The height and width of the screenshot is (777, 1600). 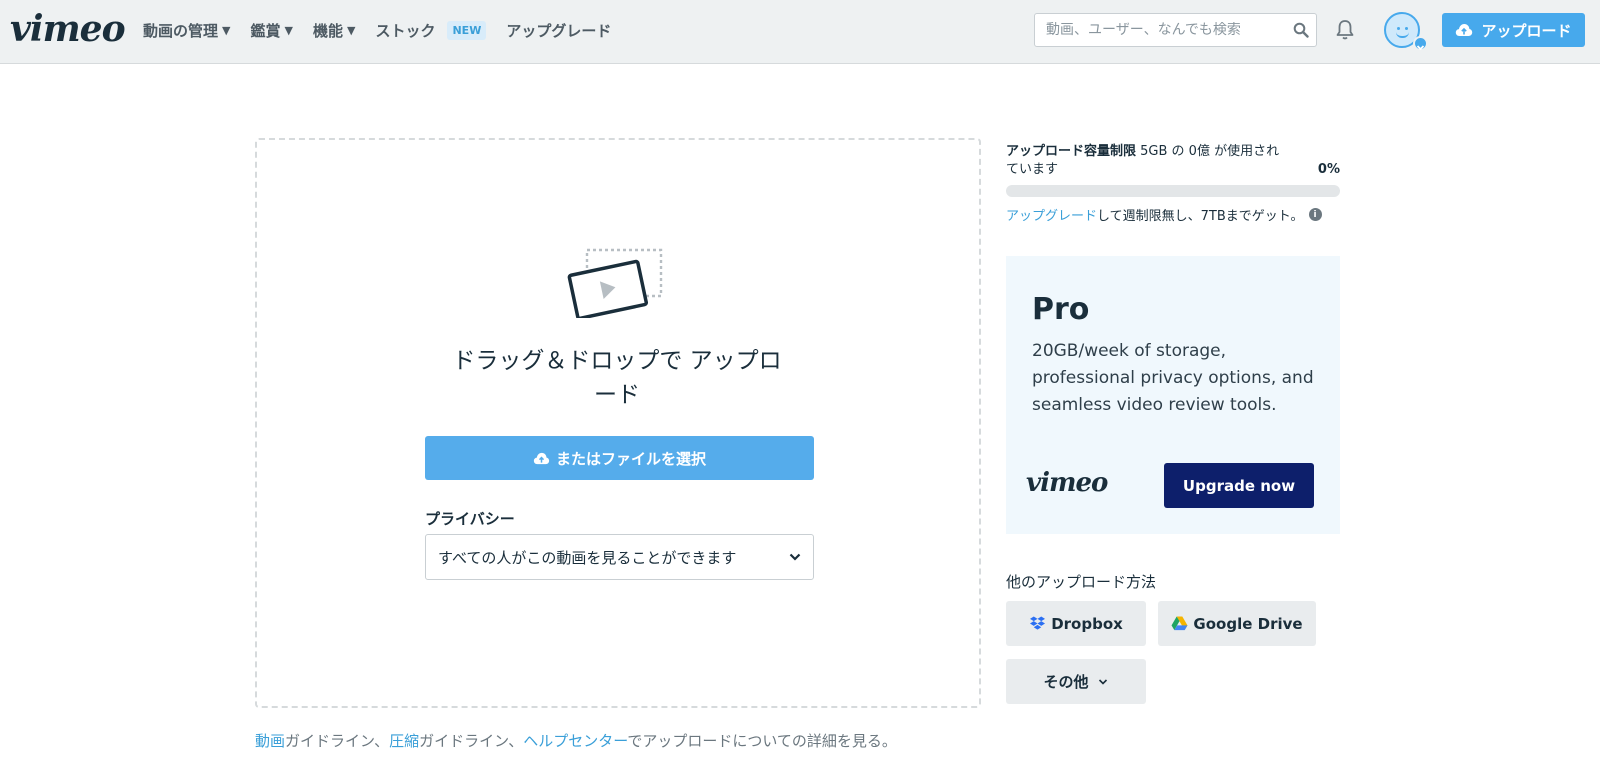 What do you see at coordinates (800, 32) in the screenshot?
I see `top-navigation-bar: vimeo 動画の管理 ▼ 鑑賞 ▼ 機能 ▼ ストック NEW アップグレード` at bounding box center [800, 32].